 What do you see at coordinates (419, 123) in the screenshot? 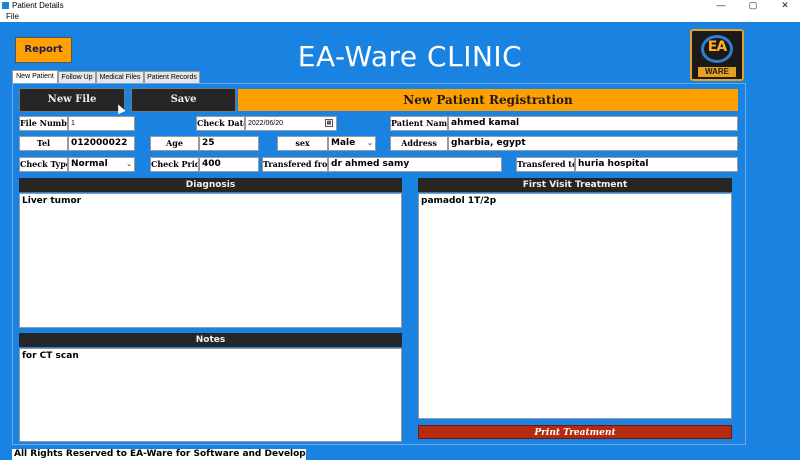
I see `patient-name-label: Patient Name` at bounding box center [419, 123].